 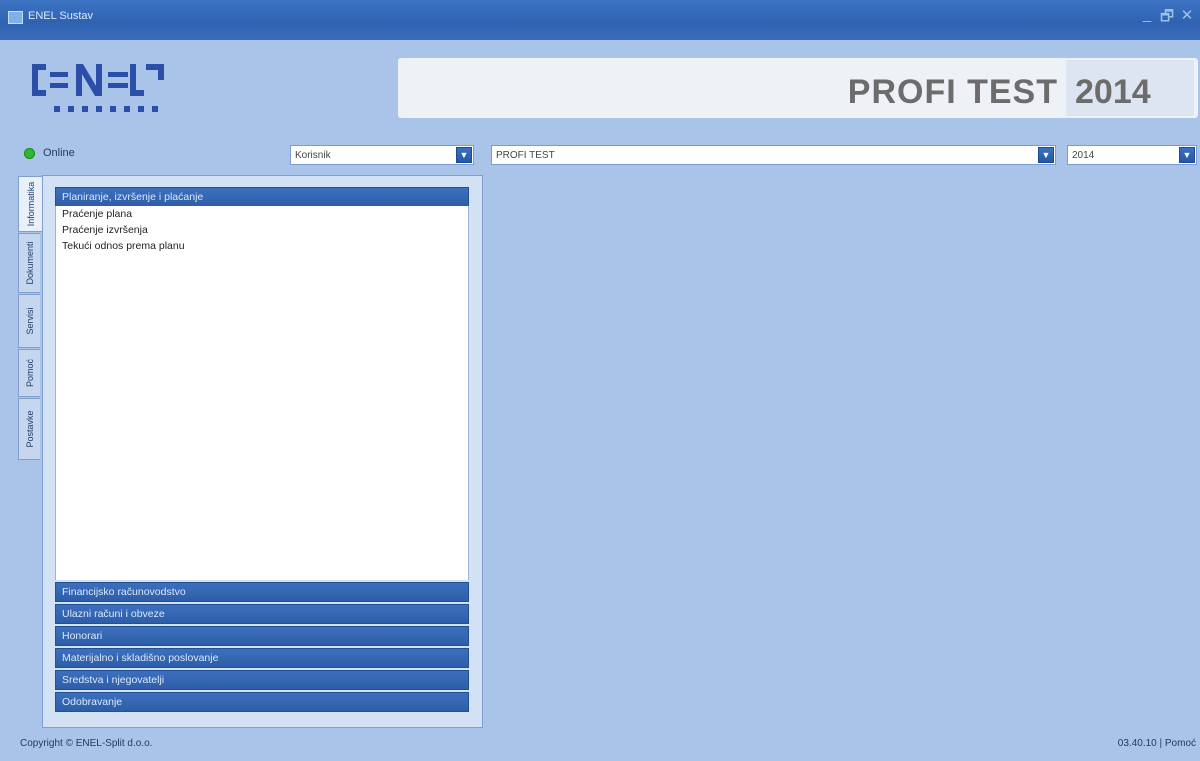 What do you see at coordinates (1147, 18) in the screenshot?
I see `minimize-icon: _` at bounding box center [1147, 18].